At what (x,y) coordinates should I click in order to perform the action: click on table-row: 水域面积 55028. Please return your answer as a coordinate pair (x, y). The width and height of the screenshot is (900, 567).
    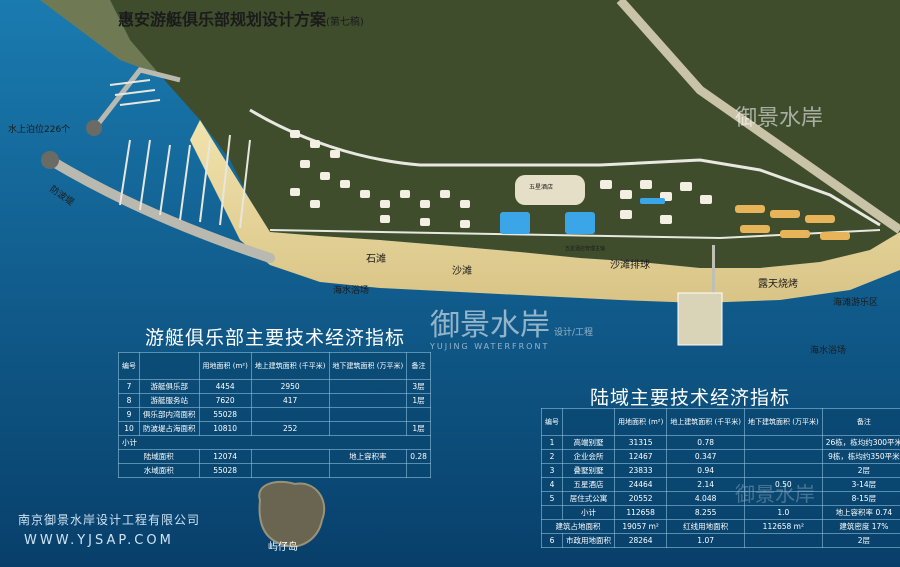
    Looking at the image, I should click on (274, 470).